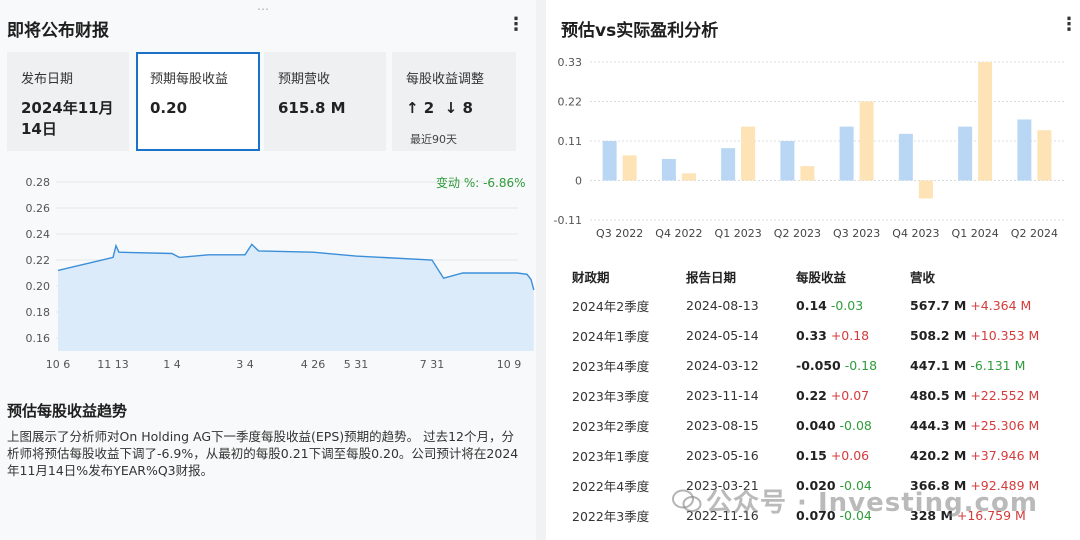  I want to click on x-tick-label: Q3 2023, so click(856, 233).